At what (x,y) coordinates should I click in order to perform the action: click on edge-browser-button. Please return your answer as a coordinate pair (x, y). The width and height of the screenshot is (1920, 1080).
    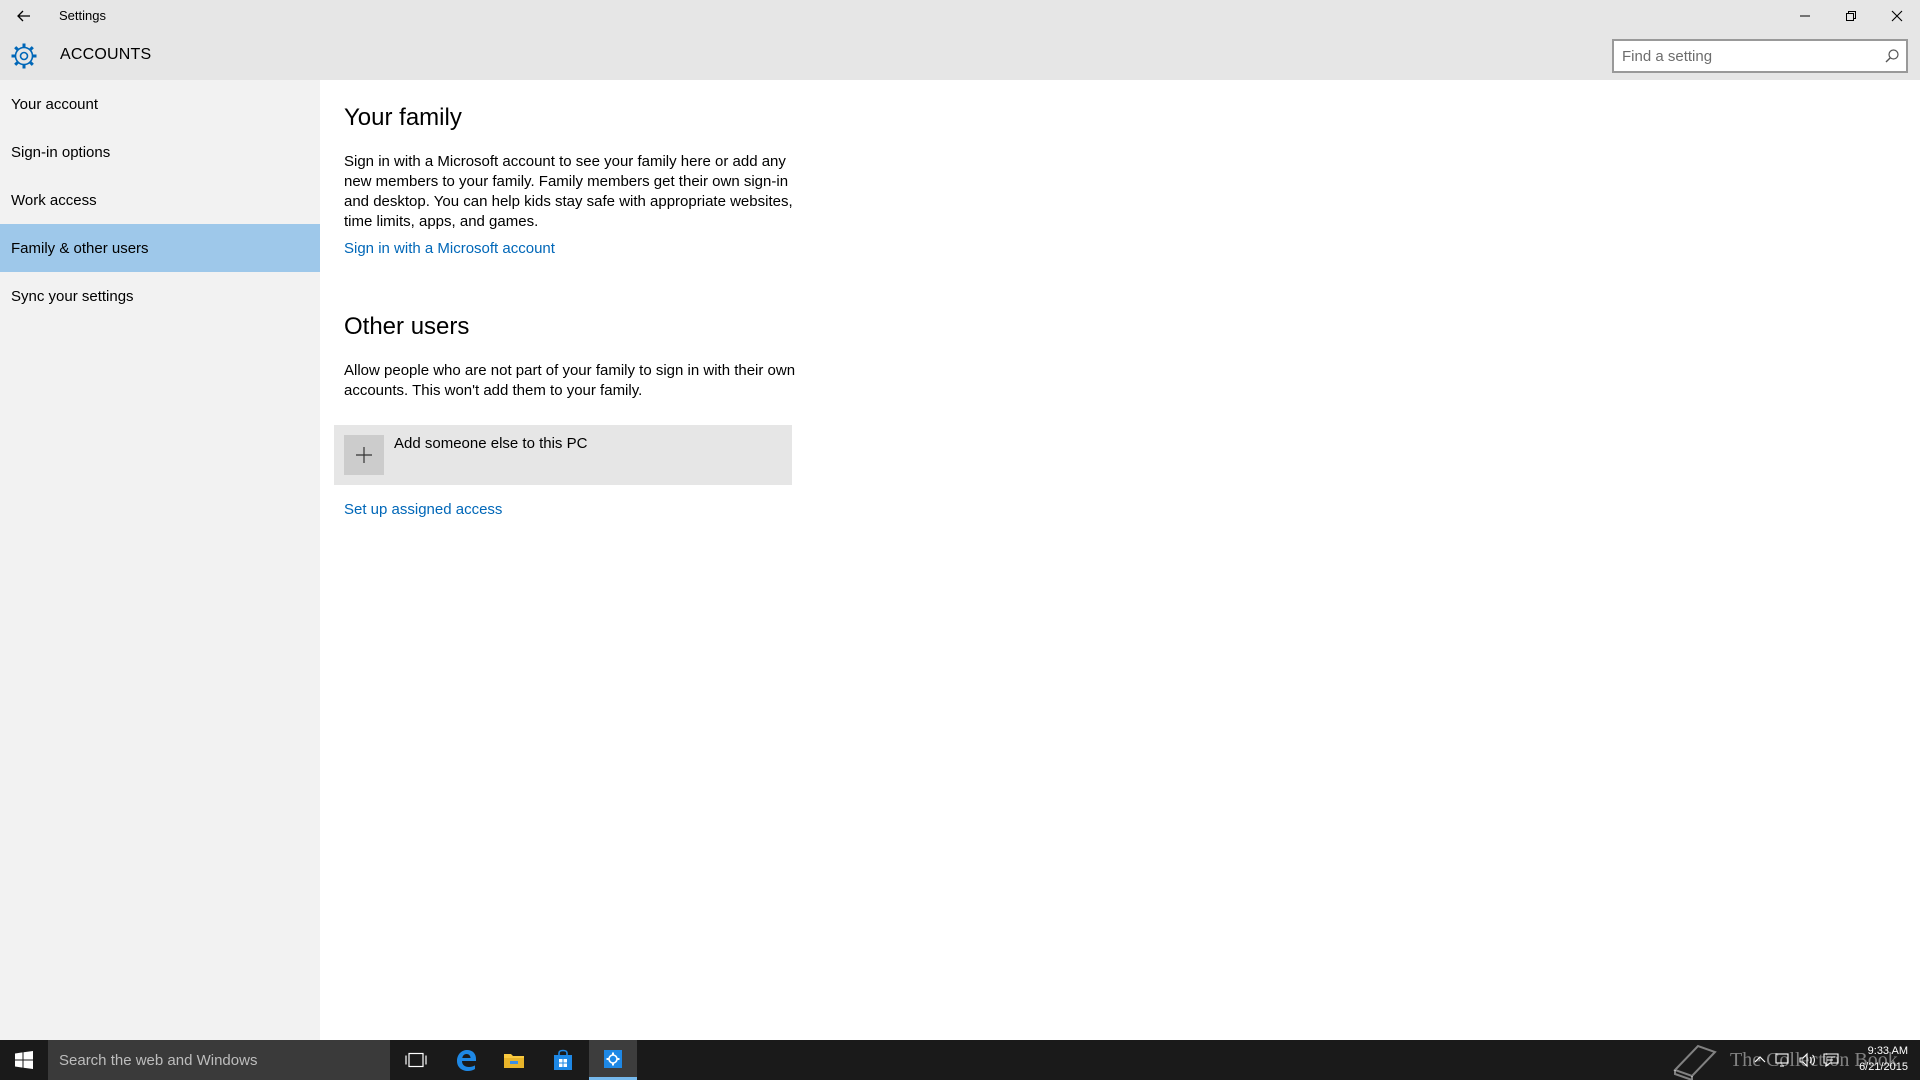
    Looking at the image, I should click on (466, 1060).